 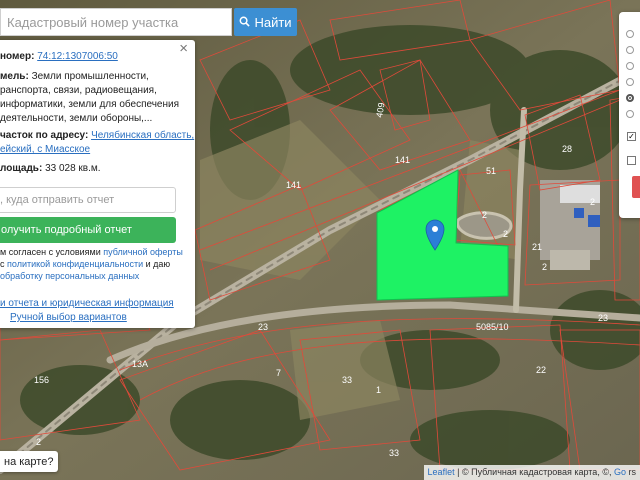 I want to click on overlay-checkbox, so click(x=631, y=160).